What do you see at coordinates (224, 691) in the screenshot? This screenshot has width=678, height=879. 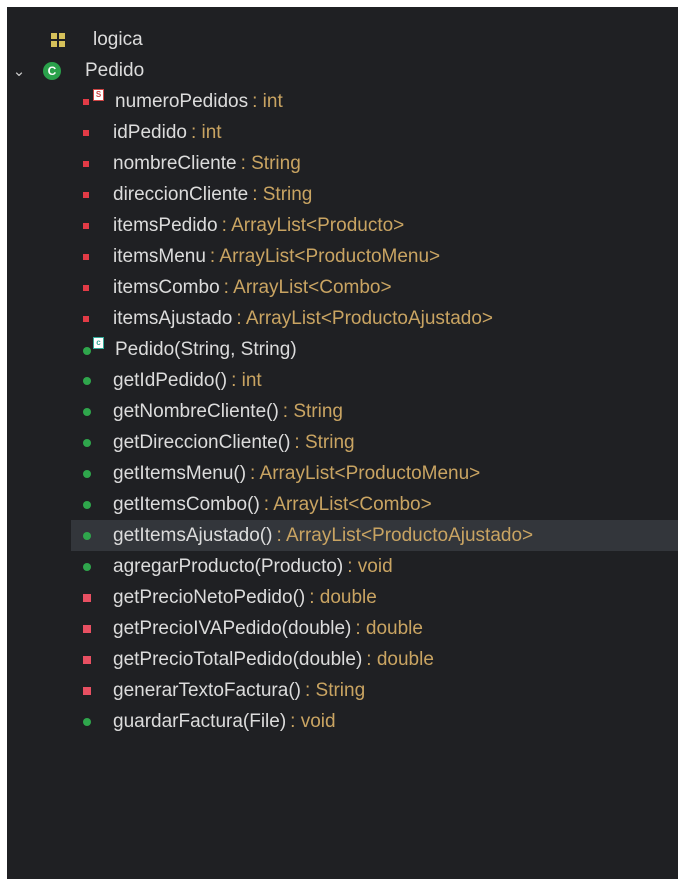 I see `tree-item-content: generarTextoFactura(): String` at bounding box center [224, 691].